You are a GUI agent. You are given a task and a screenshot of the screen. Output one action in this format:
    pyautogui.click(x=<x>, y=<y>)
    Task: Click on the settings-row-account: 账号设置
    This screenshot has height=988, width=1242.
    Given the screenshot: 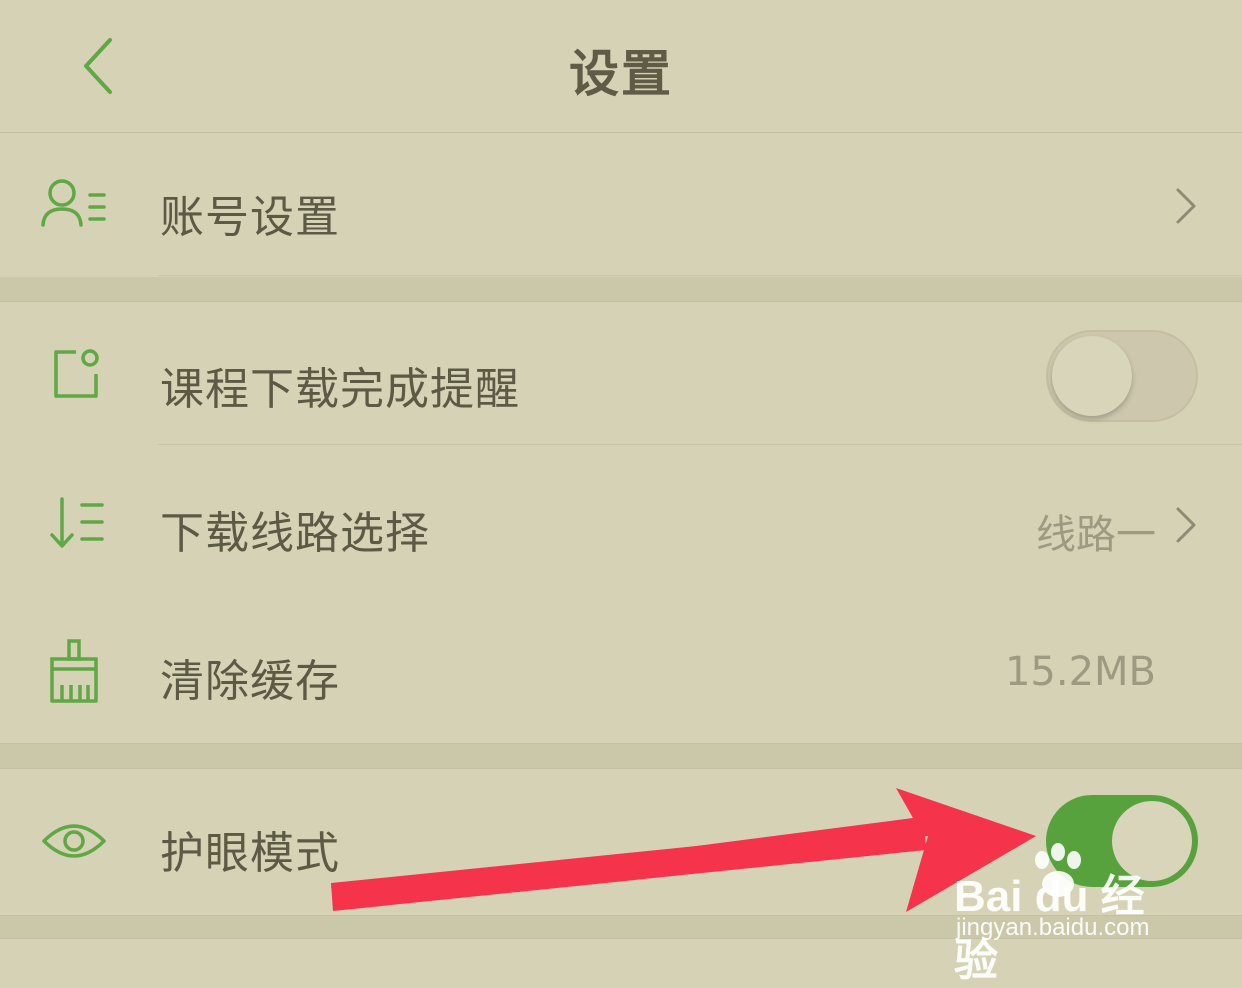 What is the action you would take?
    pyautogui.click(x=621, y=204)
    